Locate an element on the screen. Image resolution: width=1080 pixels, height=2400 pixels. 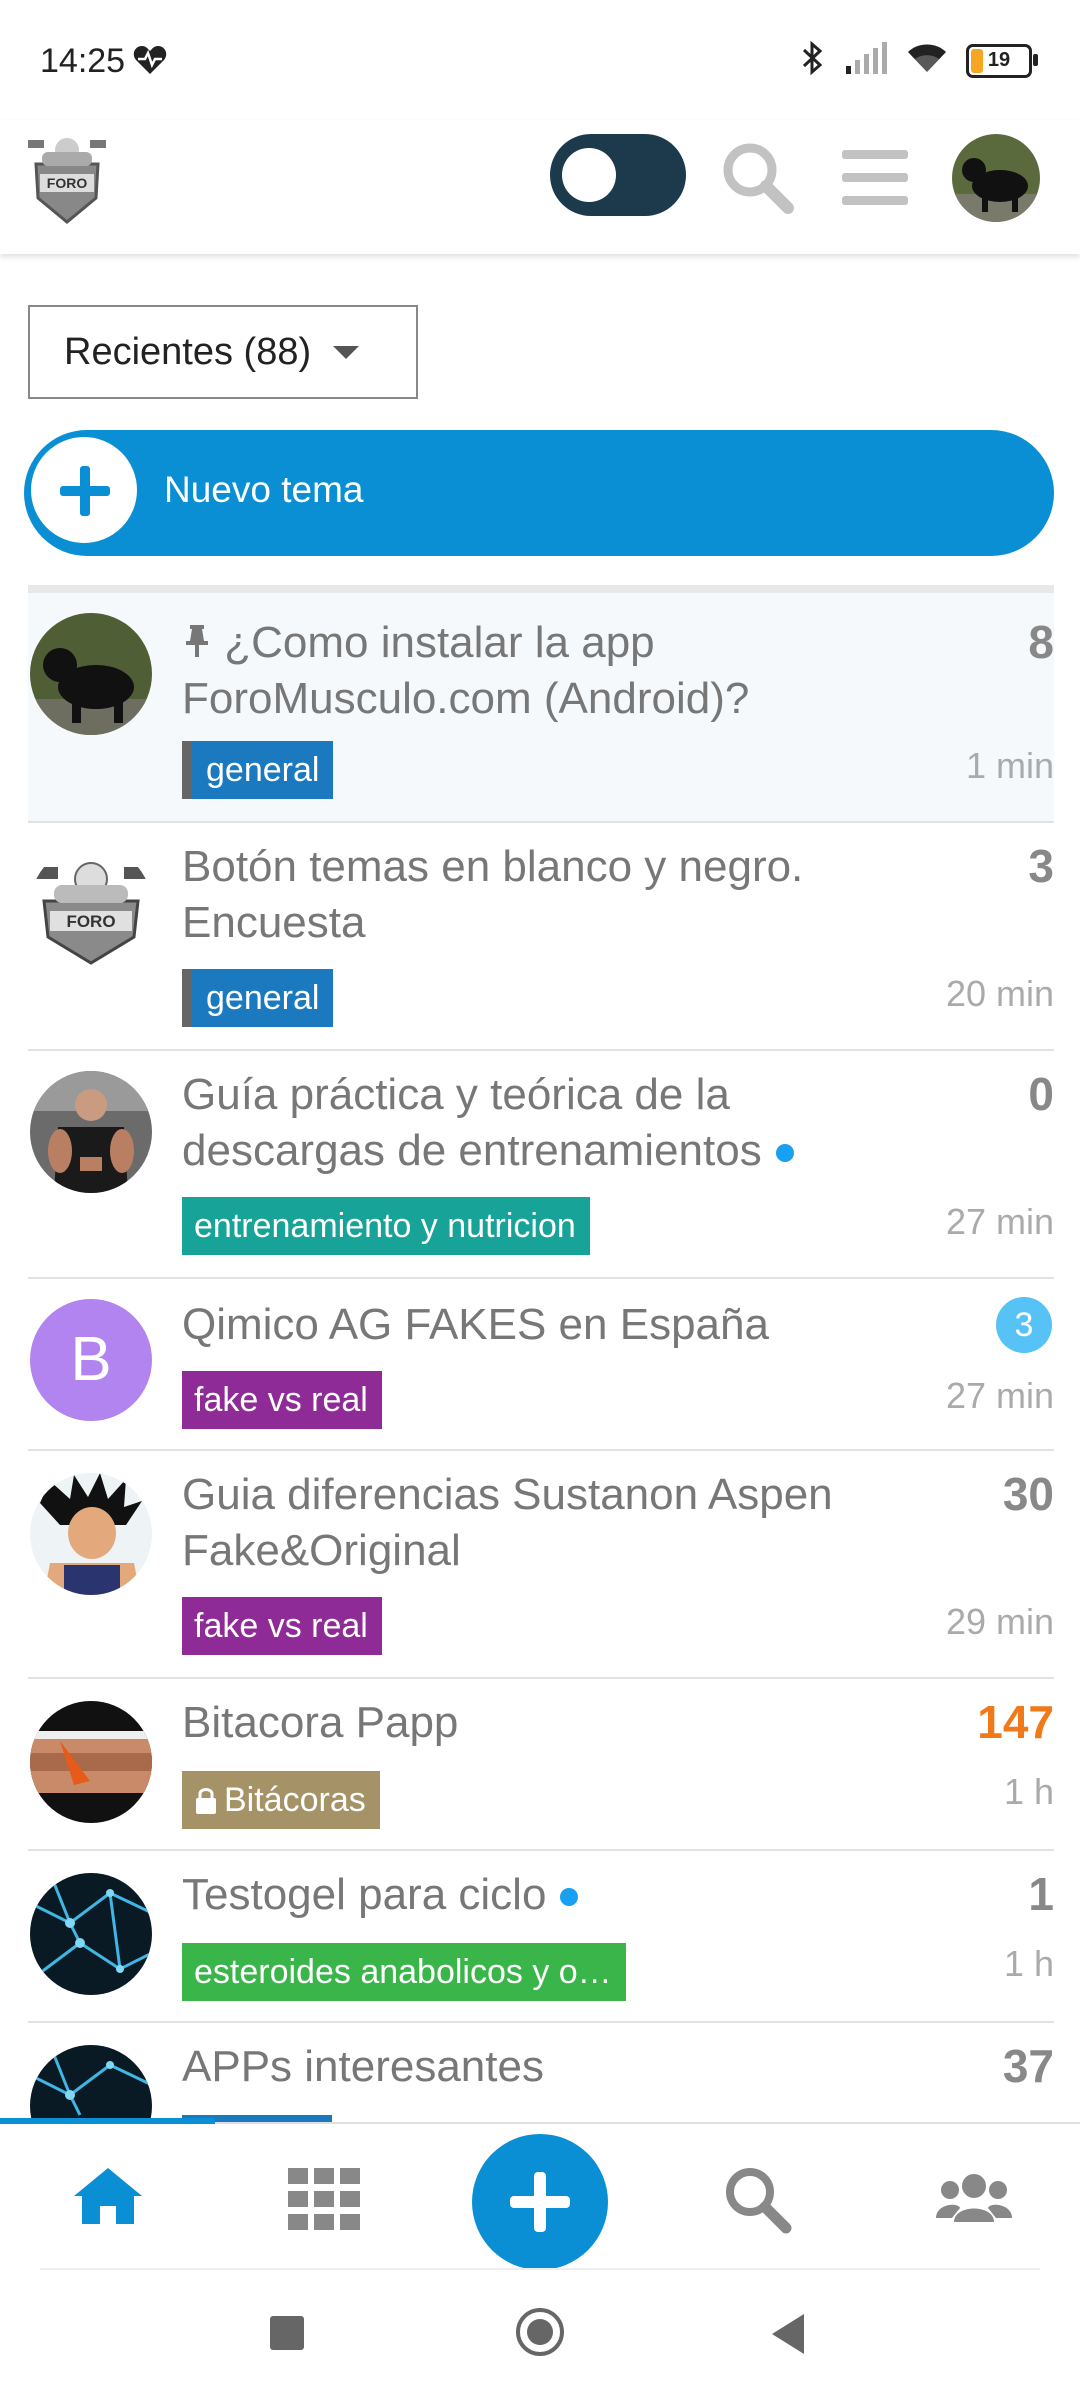
theme-toggle is located at coordinates (618, 175).